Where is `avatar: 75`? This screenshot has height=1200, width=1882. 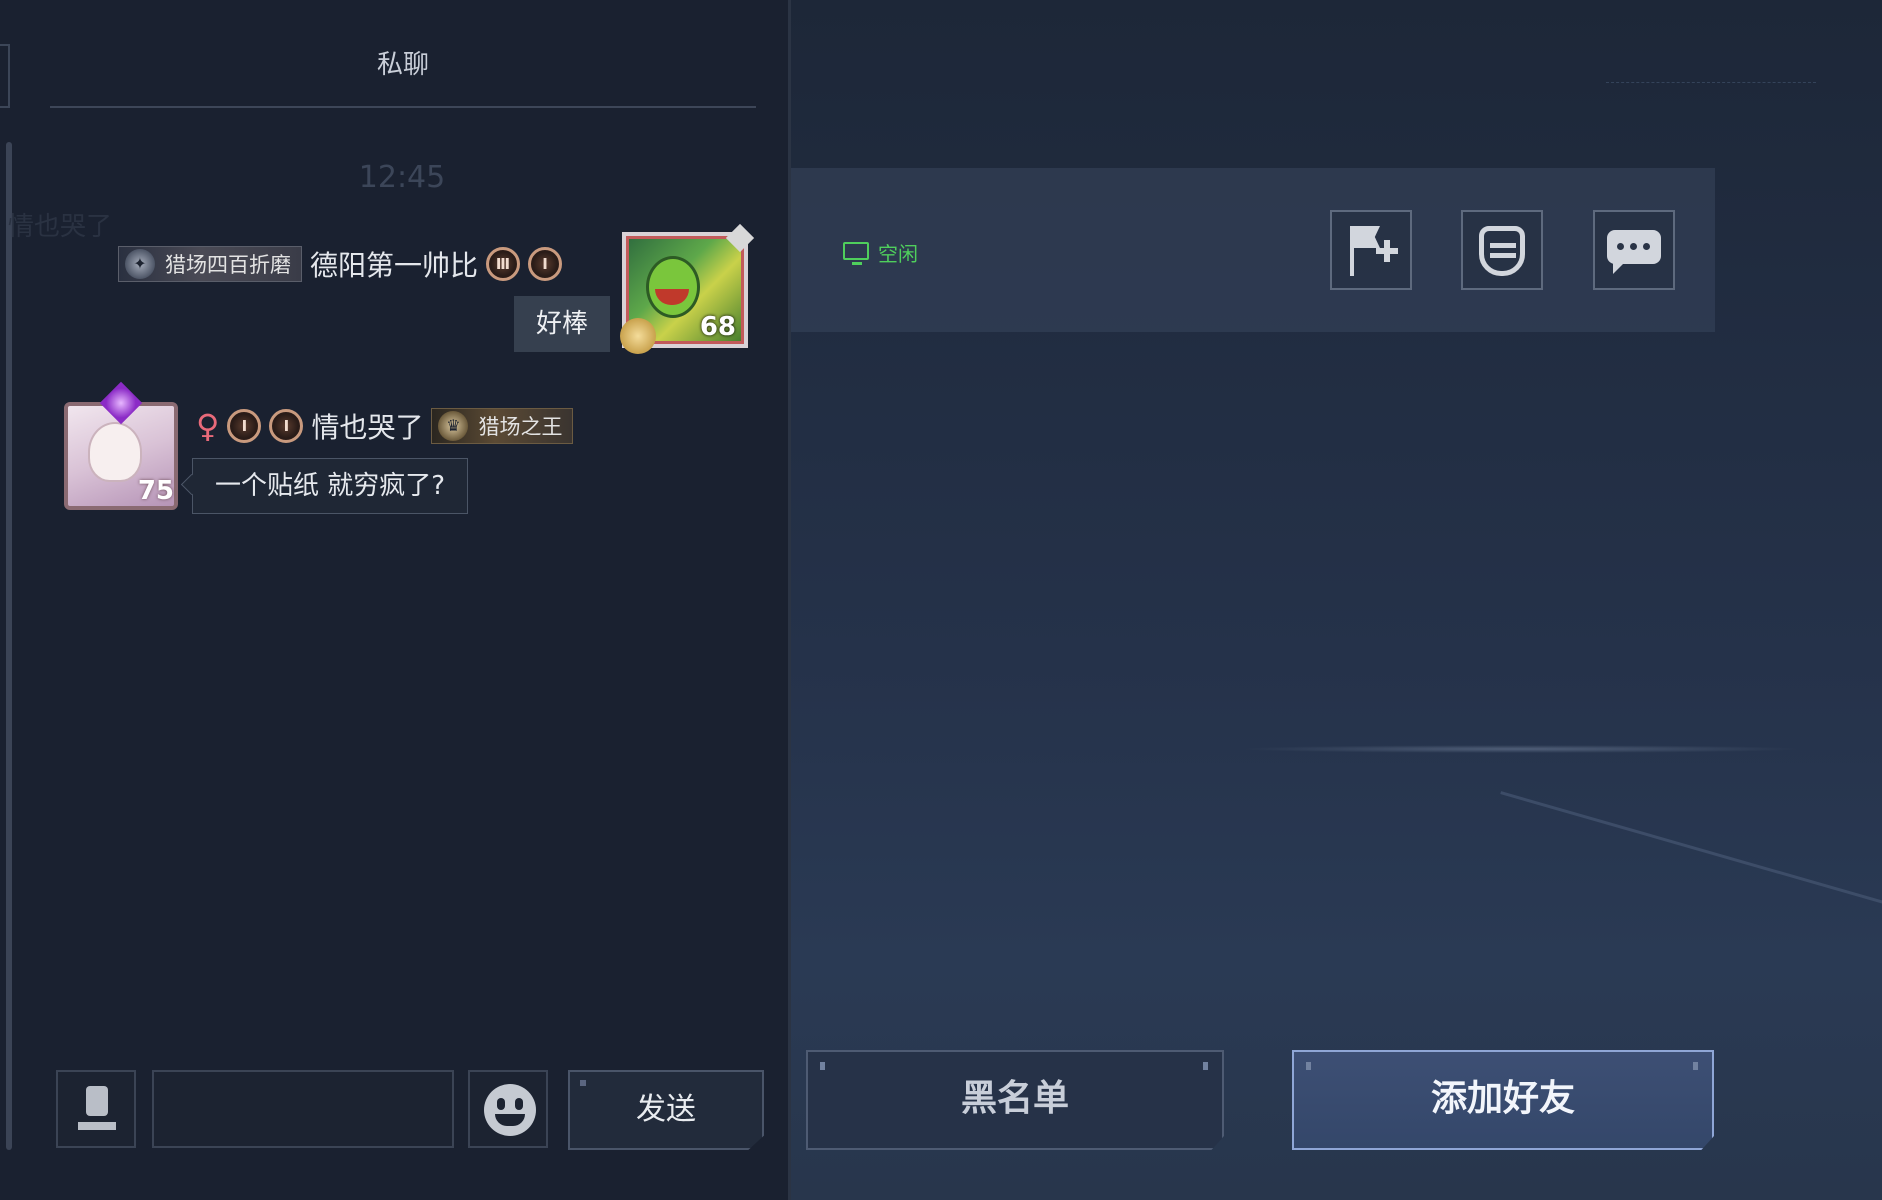 avatar: 75 is located at coordinates (121, 448).